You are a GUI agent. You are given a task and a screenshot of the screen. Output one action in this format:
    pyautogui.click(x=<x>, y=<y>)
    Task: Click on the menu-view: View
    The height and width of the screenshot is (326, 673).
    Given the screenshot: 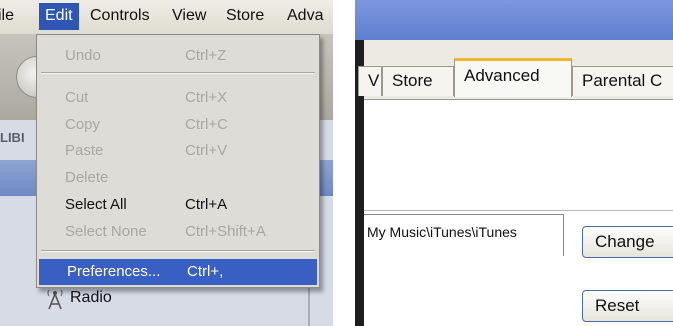 What is the action you would take?
    pyautogui.click(x=189, y=16)
    